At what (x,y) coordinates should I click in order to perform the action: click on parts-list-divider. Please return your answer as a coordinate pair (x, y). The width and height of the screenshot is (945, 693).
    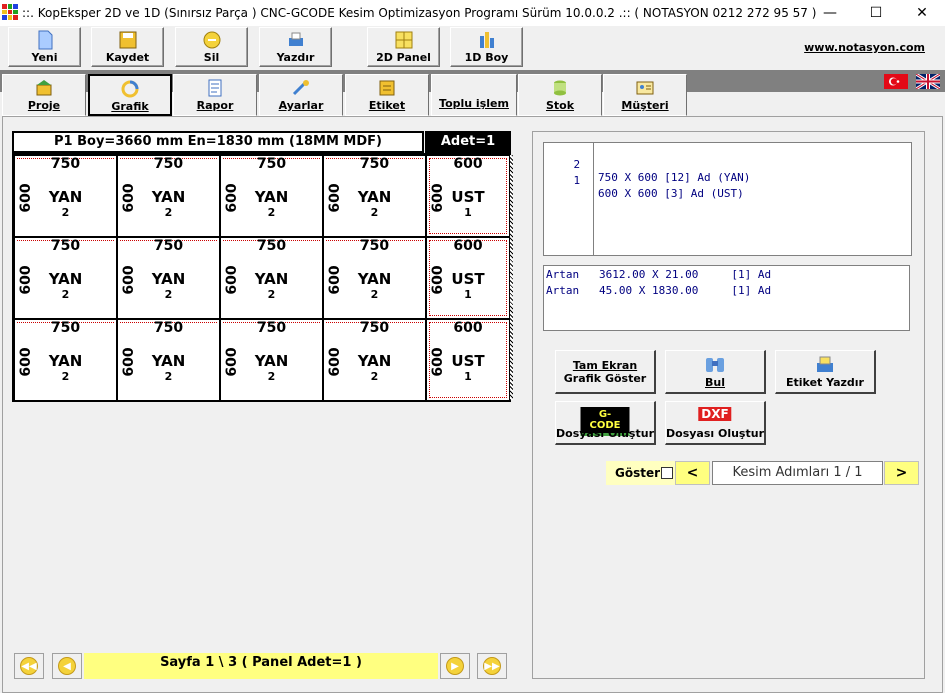
    Looking at the image, I should click on (593, 199).